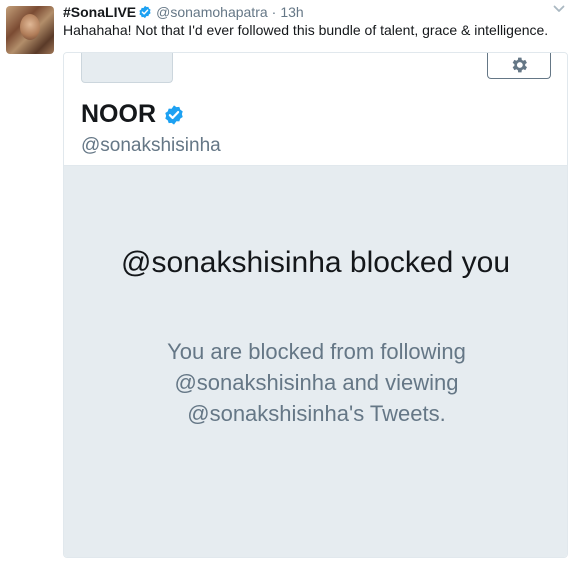 Image resolution: width=572 pixels, height=562 pixels. I want to click on profile-name-row: NOOR, so click(133, 114).